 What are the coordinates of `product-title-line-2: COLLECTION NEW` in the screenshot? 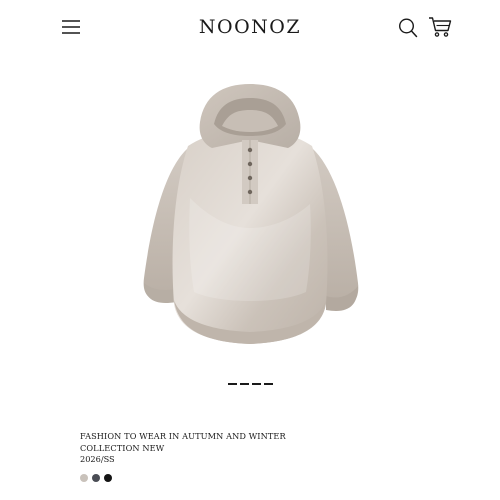 It's located at (250, 449).